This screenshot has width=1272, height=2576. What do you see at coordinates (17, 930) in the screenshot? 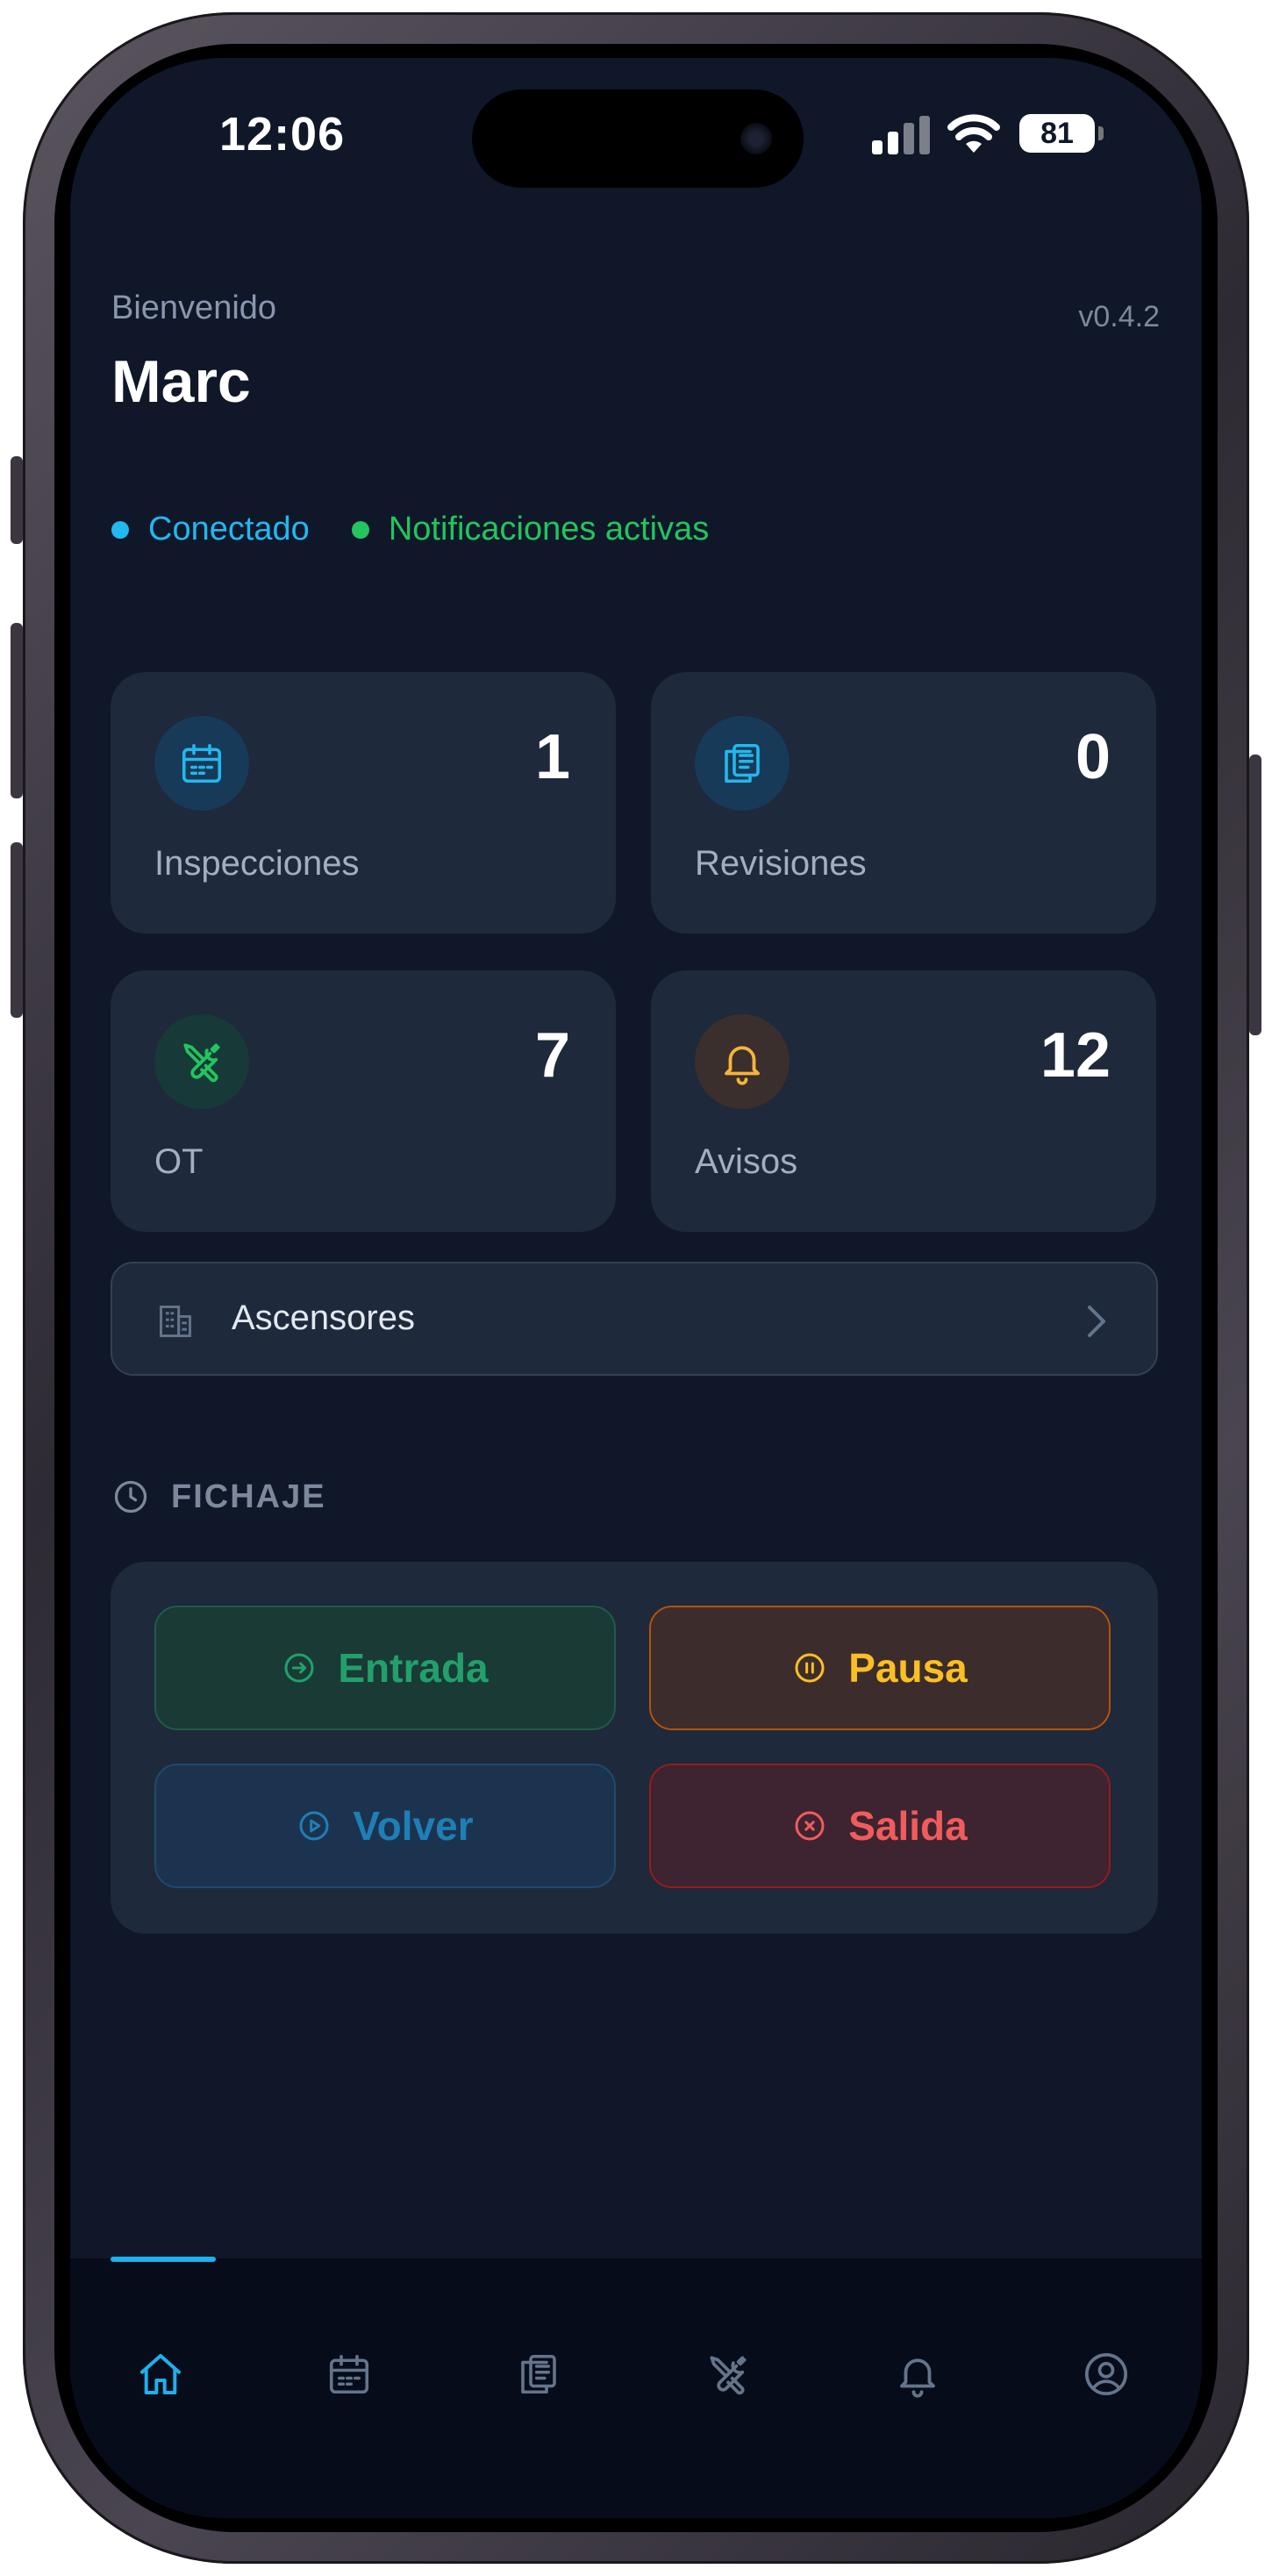
I see `volume-down-button` at bounding box center [17, 930].